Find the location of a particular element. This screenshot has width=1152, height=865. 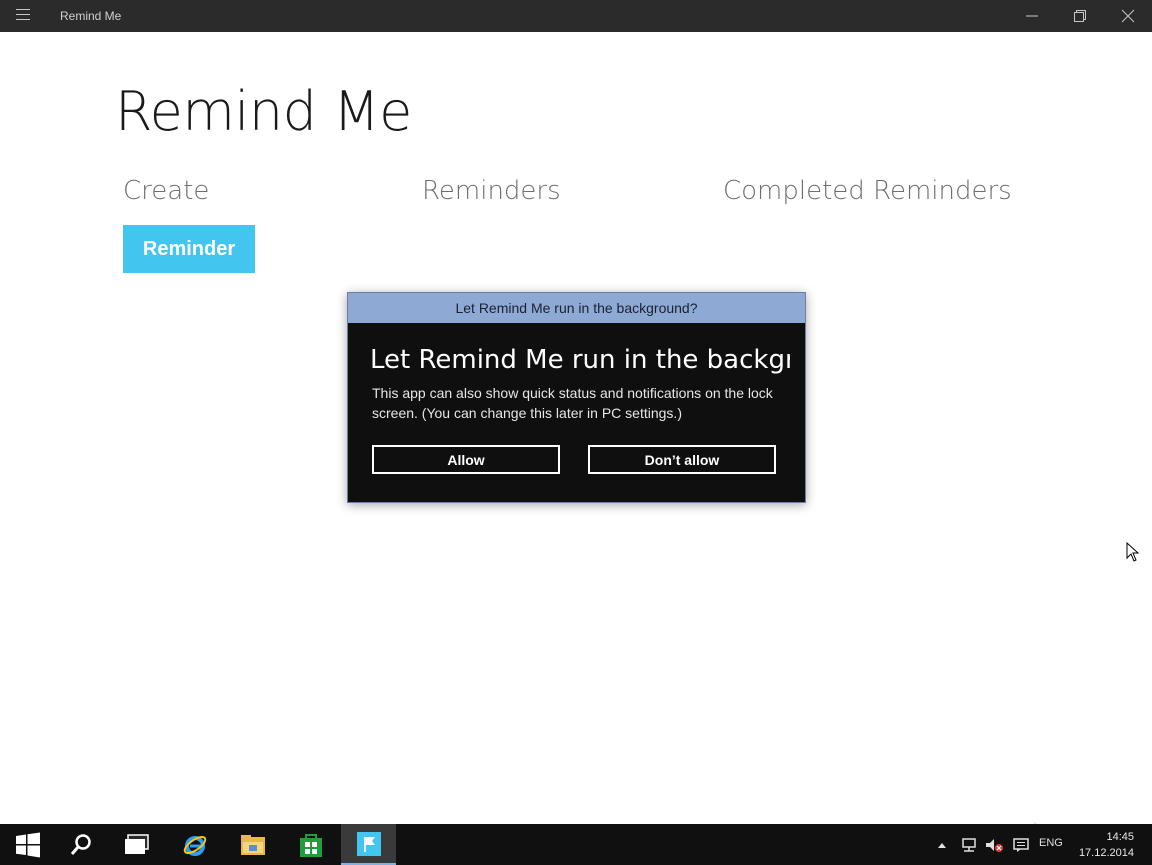

internet-explorer-button is located at coordinates (194, 844).